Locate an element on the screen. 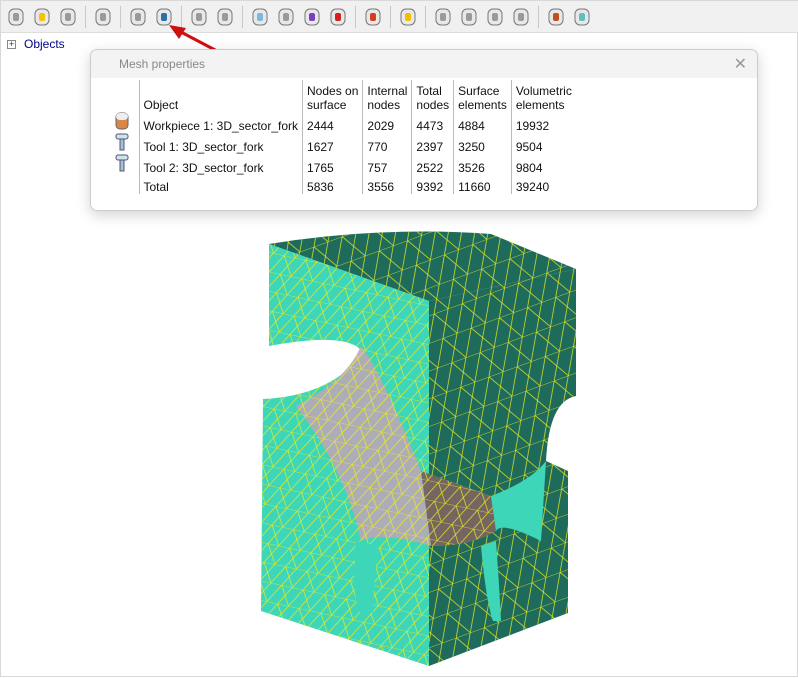 The width and height of the screenshot is (798, 678). column-header: Nodes on surface is located at coordinates (332, 96).